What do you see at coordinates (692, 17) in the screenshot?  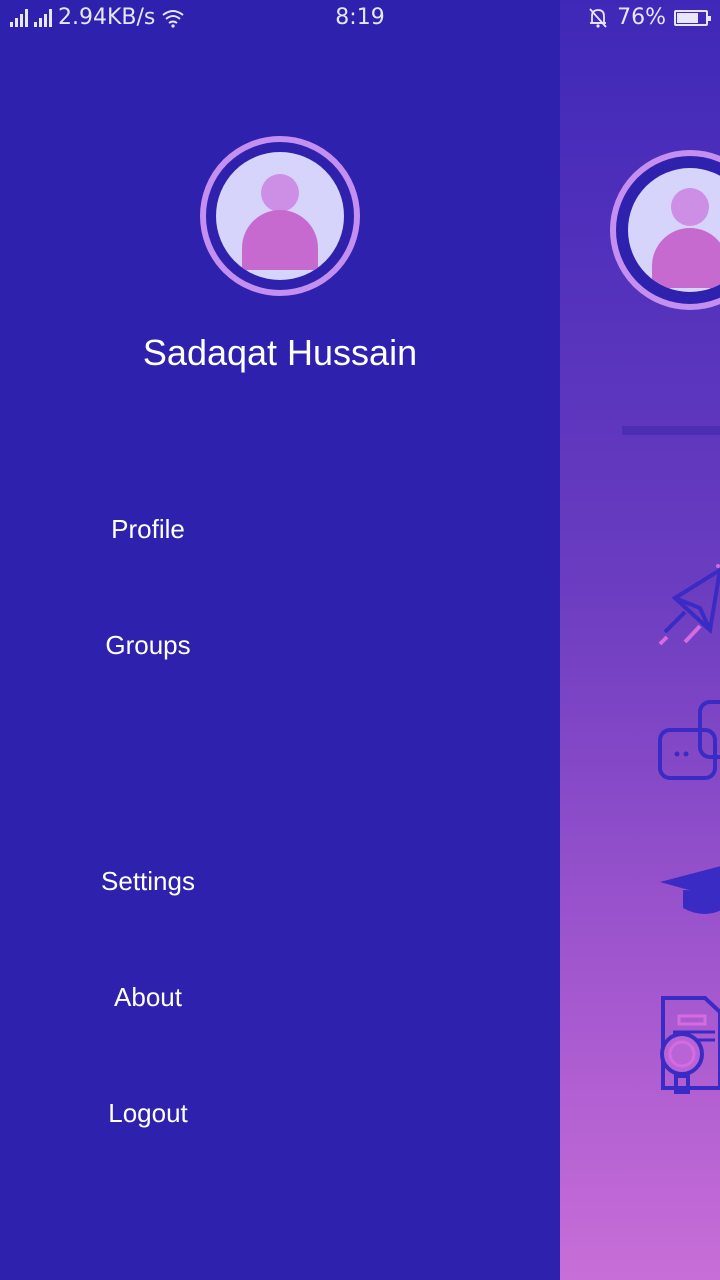 I see `battery-icon` at bounding box center [692, 17].